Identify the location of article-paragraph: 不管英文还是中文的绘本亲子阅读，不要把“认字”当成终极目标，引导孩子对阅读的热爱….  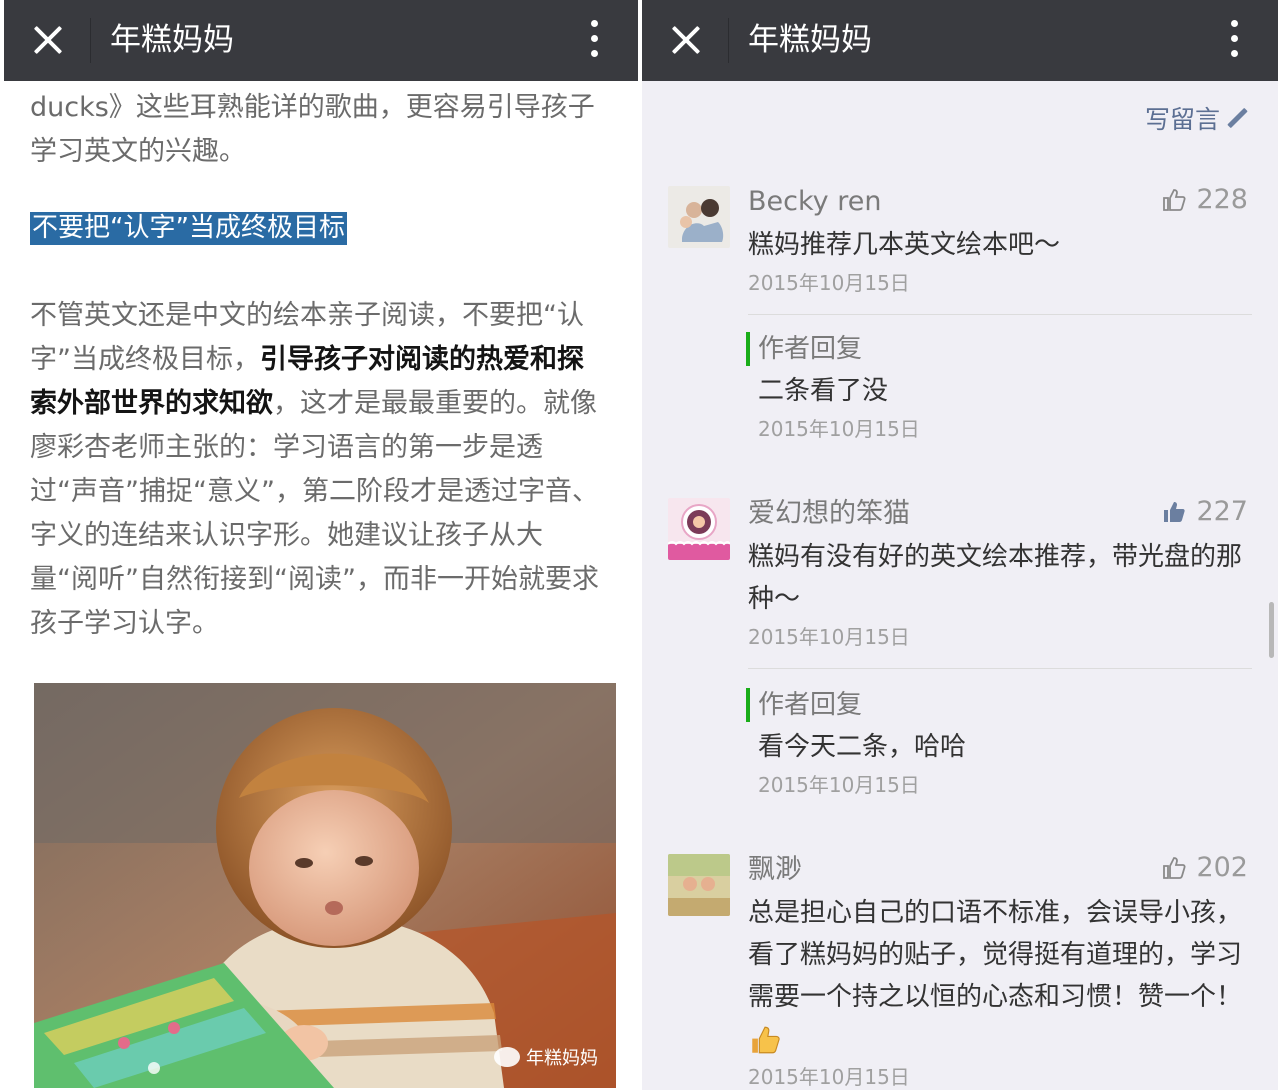
(315, 470).